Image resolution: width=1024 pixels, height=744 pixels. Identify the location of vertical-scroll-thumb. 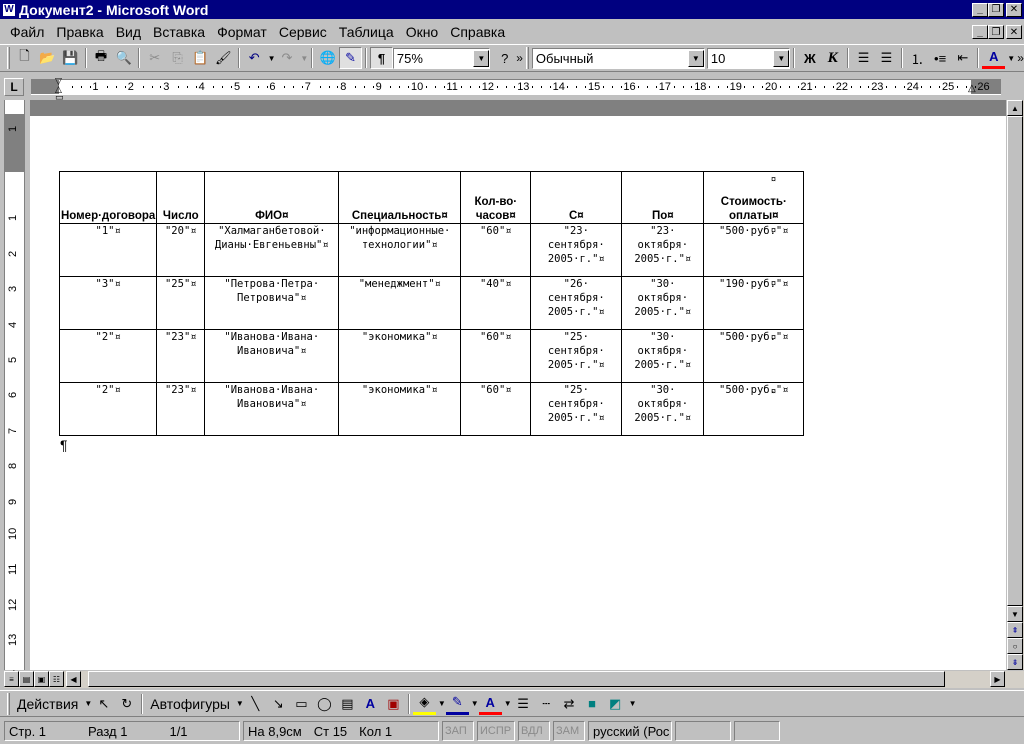
(1015, 361).